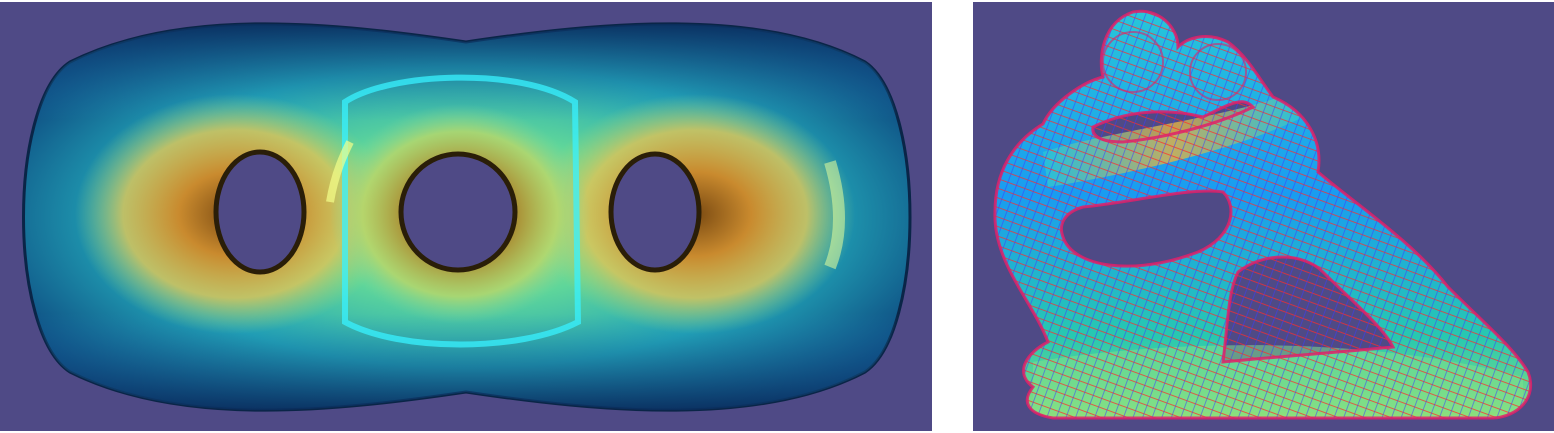 Image resolution: width=1554 pixels, height=433 pixels. Describe the element at coordinates (458, 212) in the screenshot. I see `hole-center` at that location.